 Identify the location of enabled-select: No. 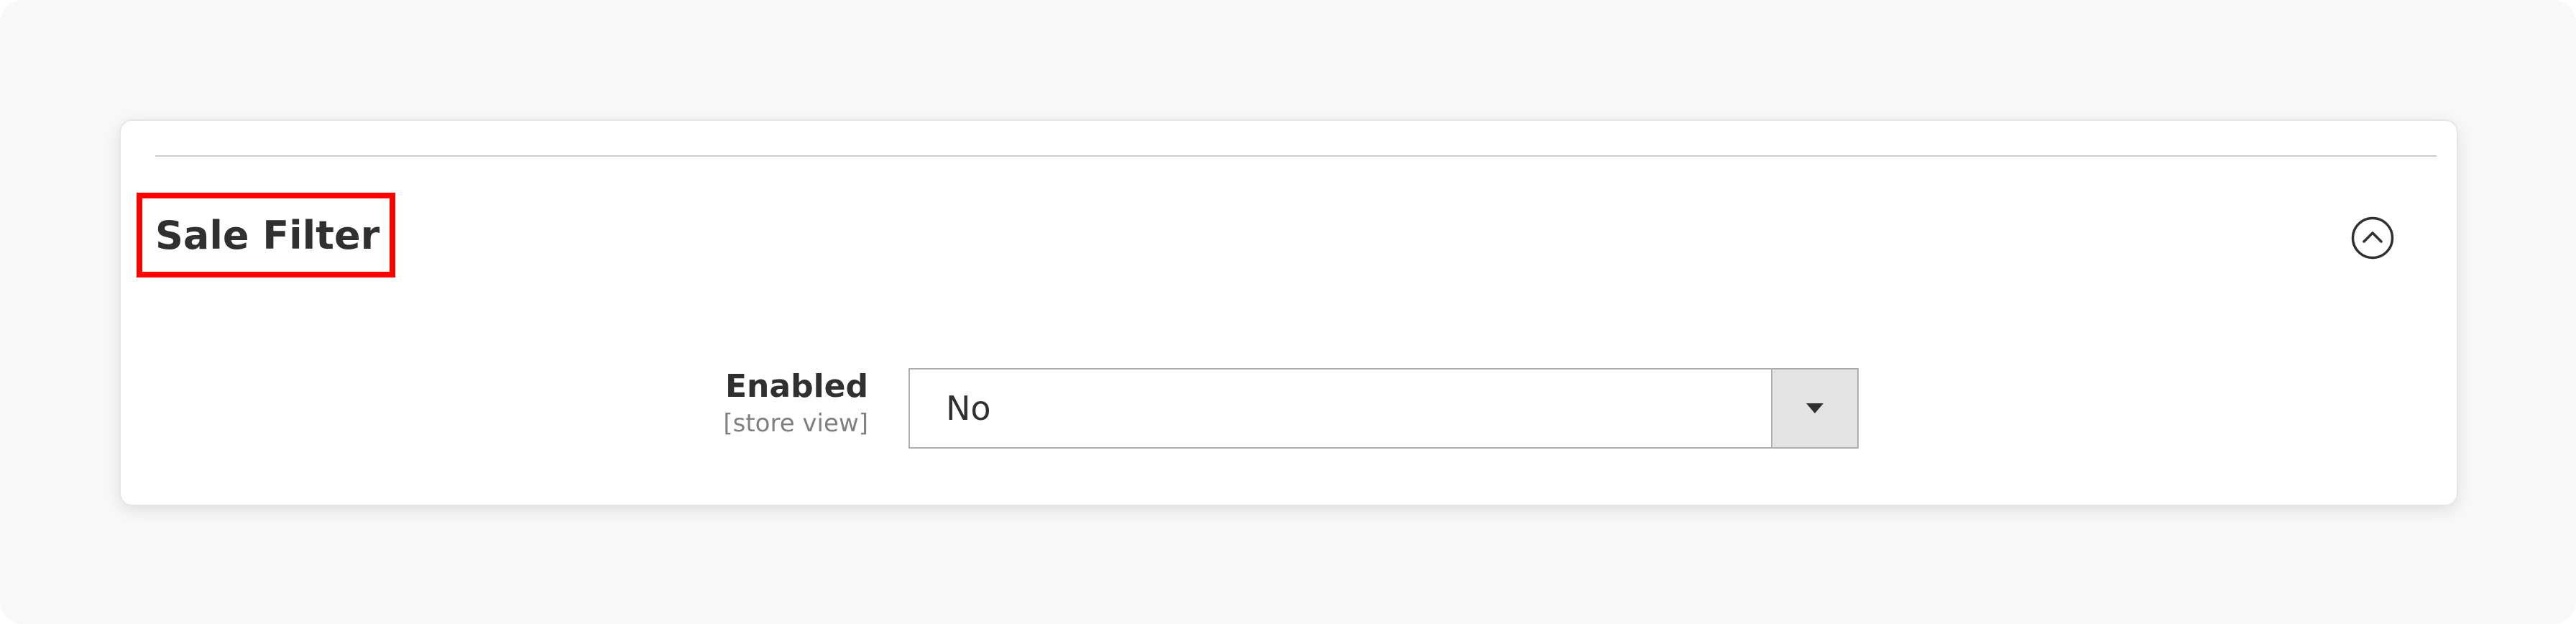
(1383, 408).